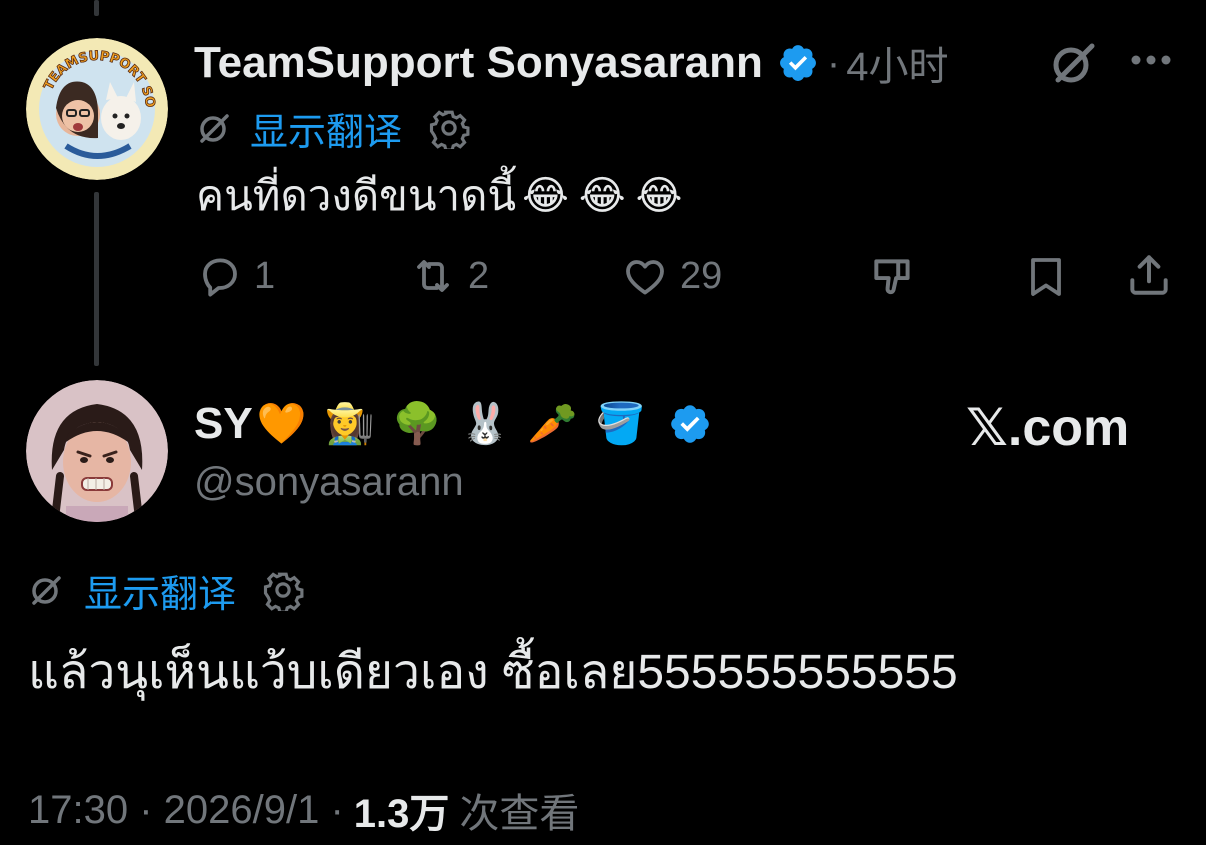  I want to click on parent-display-name: TeamSupport Sonyasarann, so click(478, 63).